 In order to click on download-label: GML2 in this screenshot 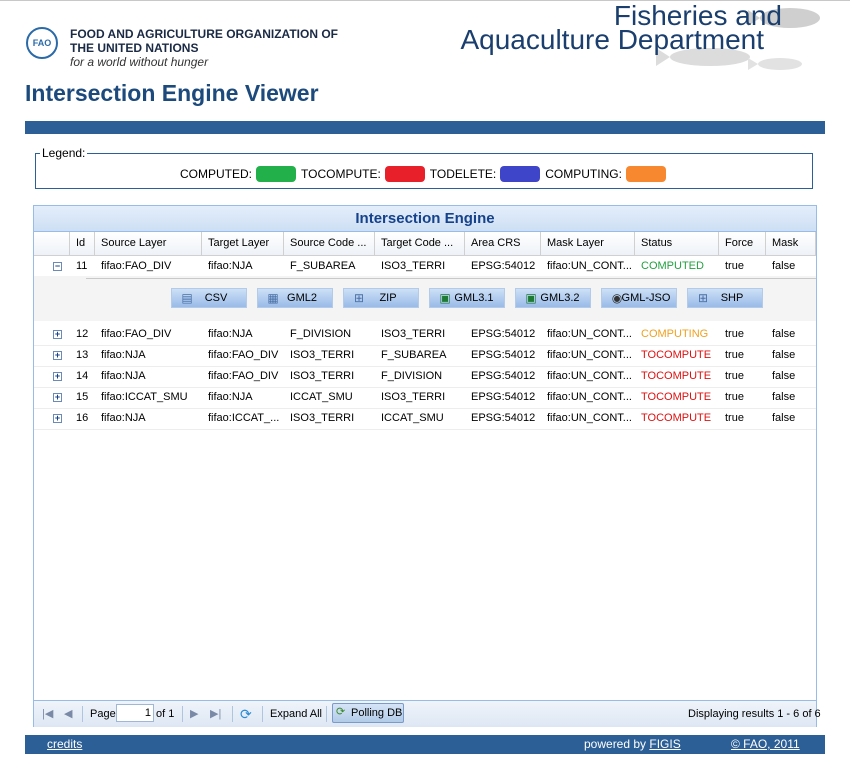, I will do `click(302, 298)`.